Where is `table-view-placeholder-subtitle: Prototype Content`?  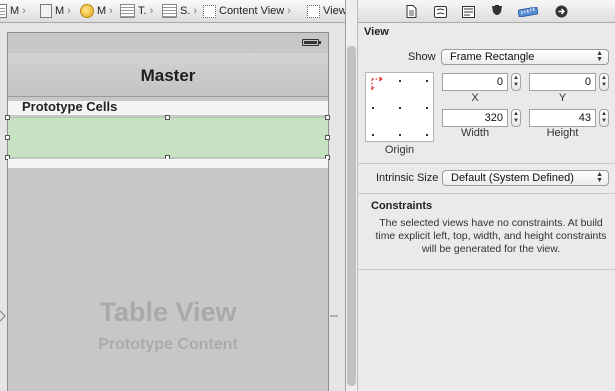
table-view-placeholder-subtitle: Prototype Content is located at coordinates (168, 344).